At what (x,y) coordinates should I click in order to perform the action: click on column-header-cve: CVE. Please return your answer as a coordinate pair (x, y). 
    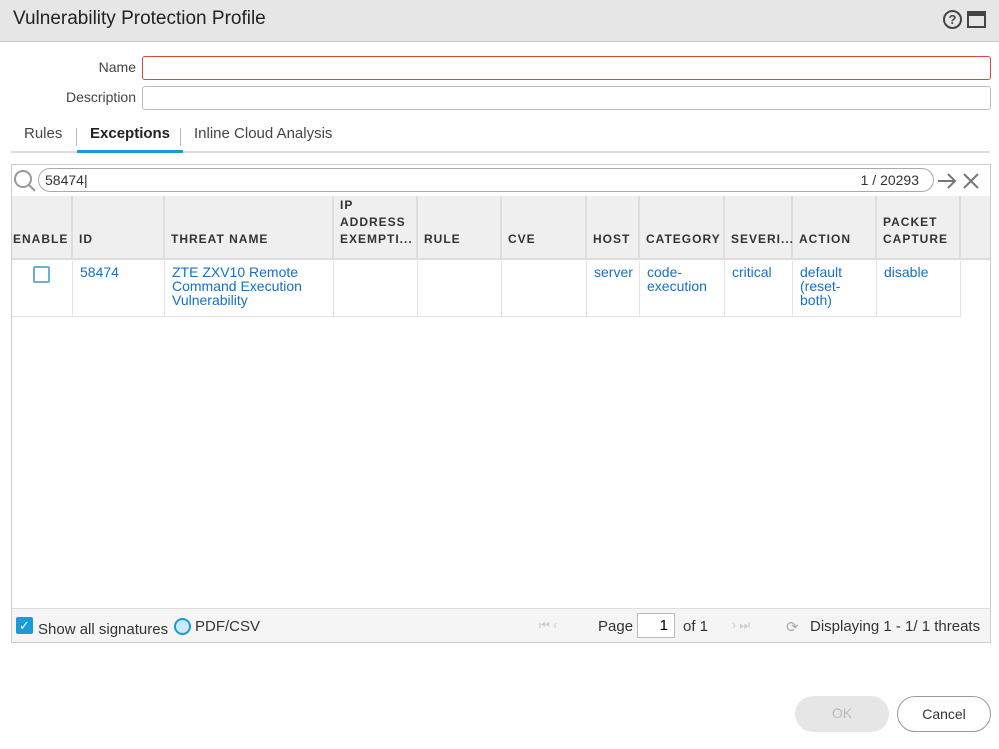
    Looking at the image, I should click on (544, 228).